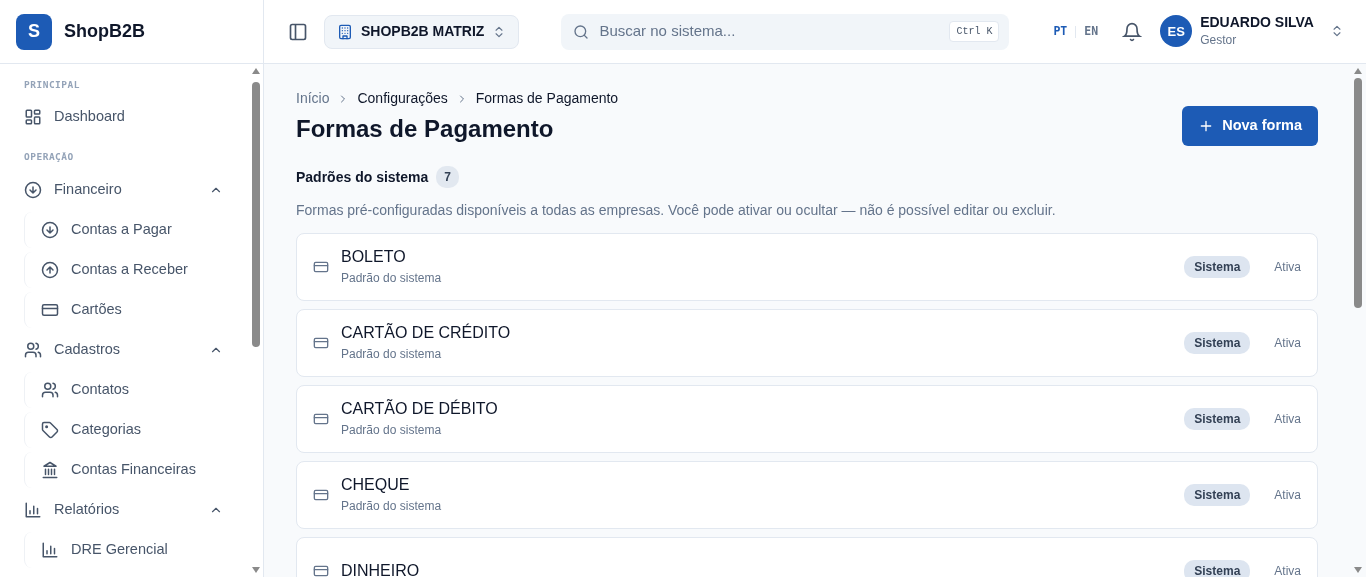 Image resolution: width=1366 pixels, height=577 pixels. Describe the element at coordinates (50, 269) in the screenshot. I see `arrow-up-circle-icon` at that location.